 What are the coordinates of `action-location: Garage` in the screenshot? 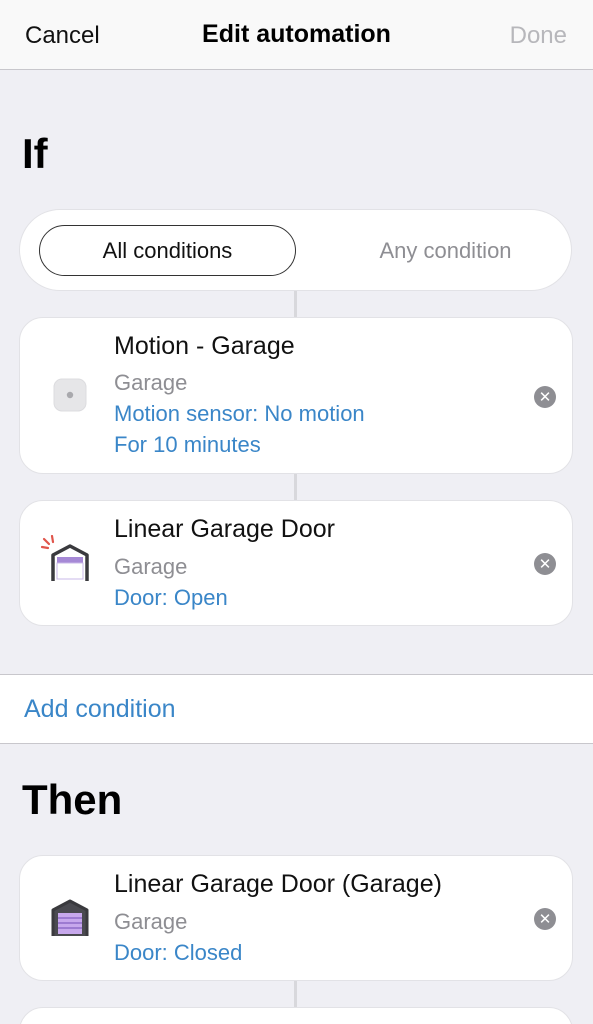 It's located at (151, 921).